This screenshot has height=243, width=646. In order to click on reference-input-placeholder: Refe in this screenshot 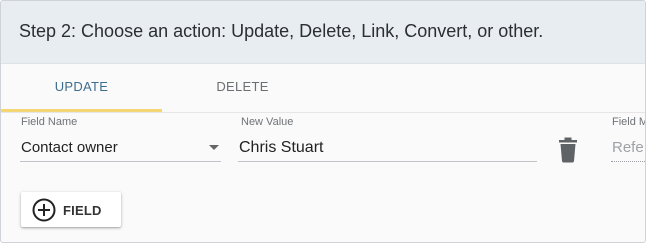, I will do `click(628, 147)`.